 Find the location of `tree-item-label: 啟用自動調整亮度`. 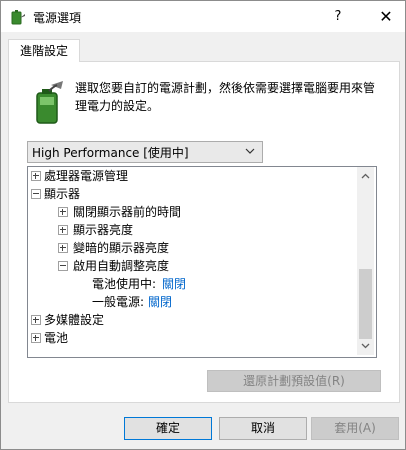

tree-item-label: 啟用自動調整亮度 is located at coordinates (121, 266).